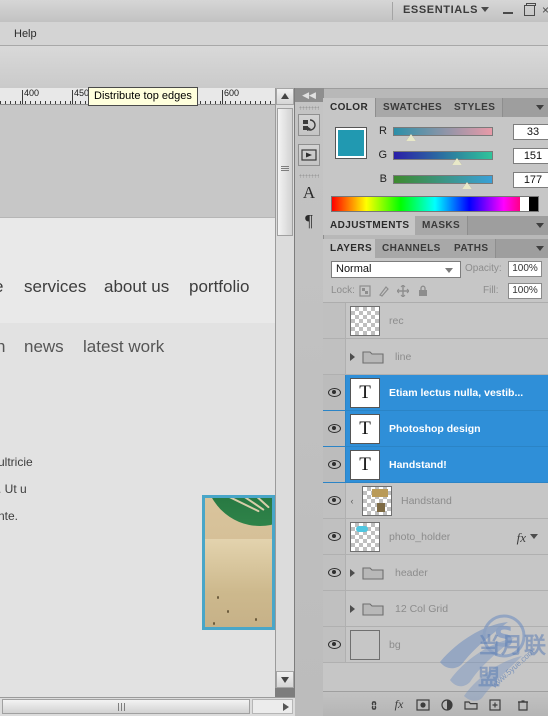 This screenshot has height=716, width=548. Describe the element at coordinates (475, 107) in the screenshot. I see `tab-styles: STYLES` at that location.